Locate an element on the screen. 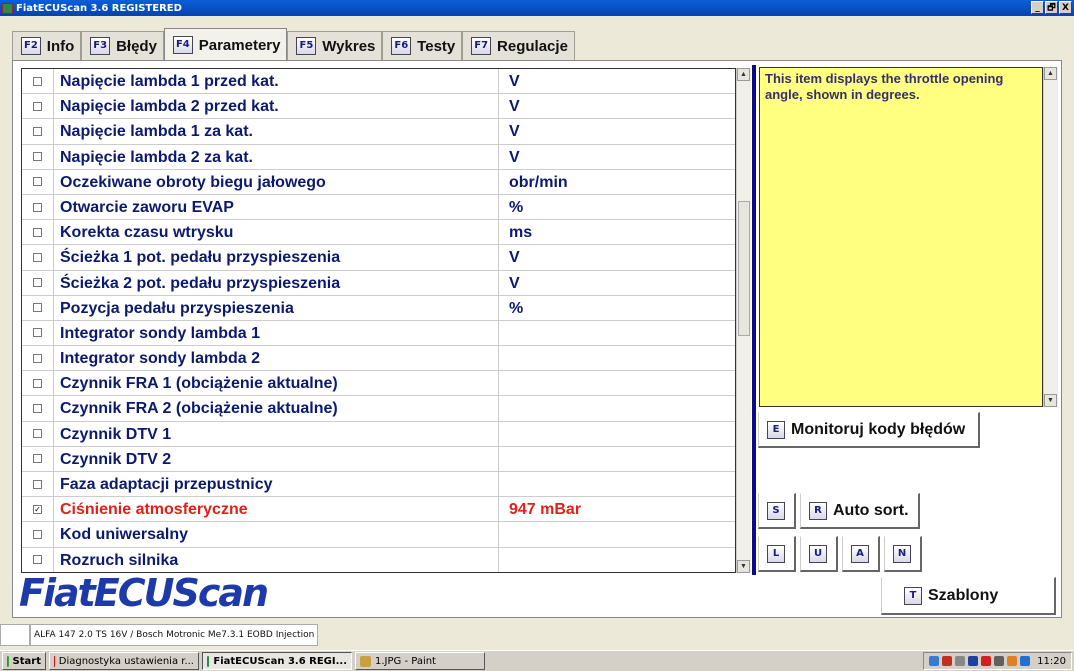 The height and width of the screenshot is (671, 1074). close-button: X is located at coordinates (1065, 7).